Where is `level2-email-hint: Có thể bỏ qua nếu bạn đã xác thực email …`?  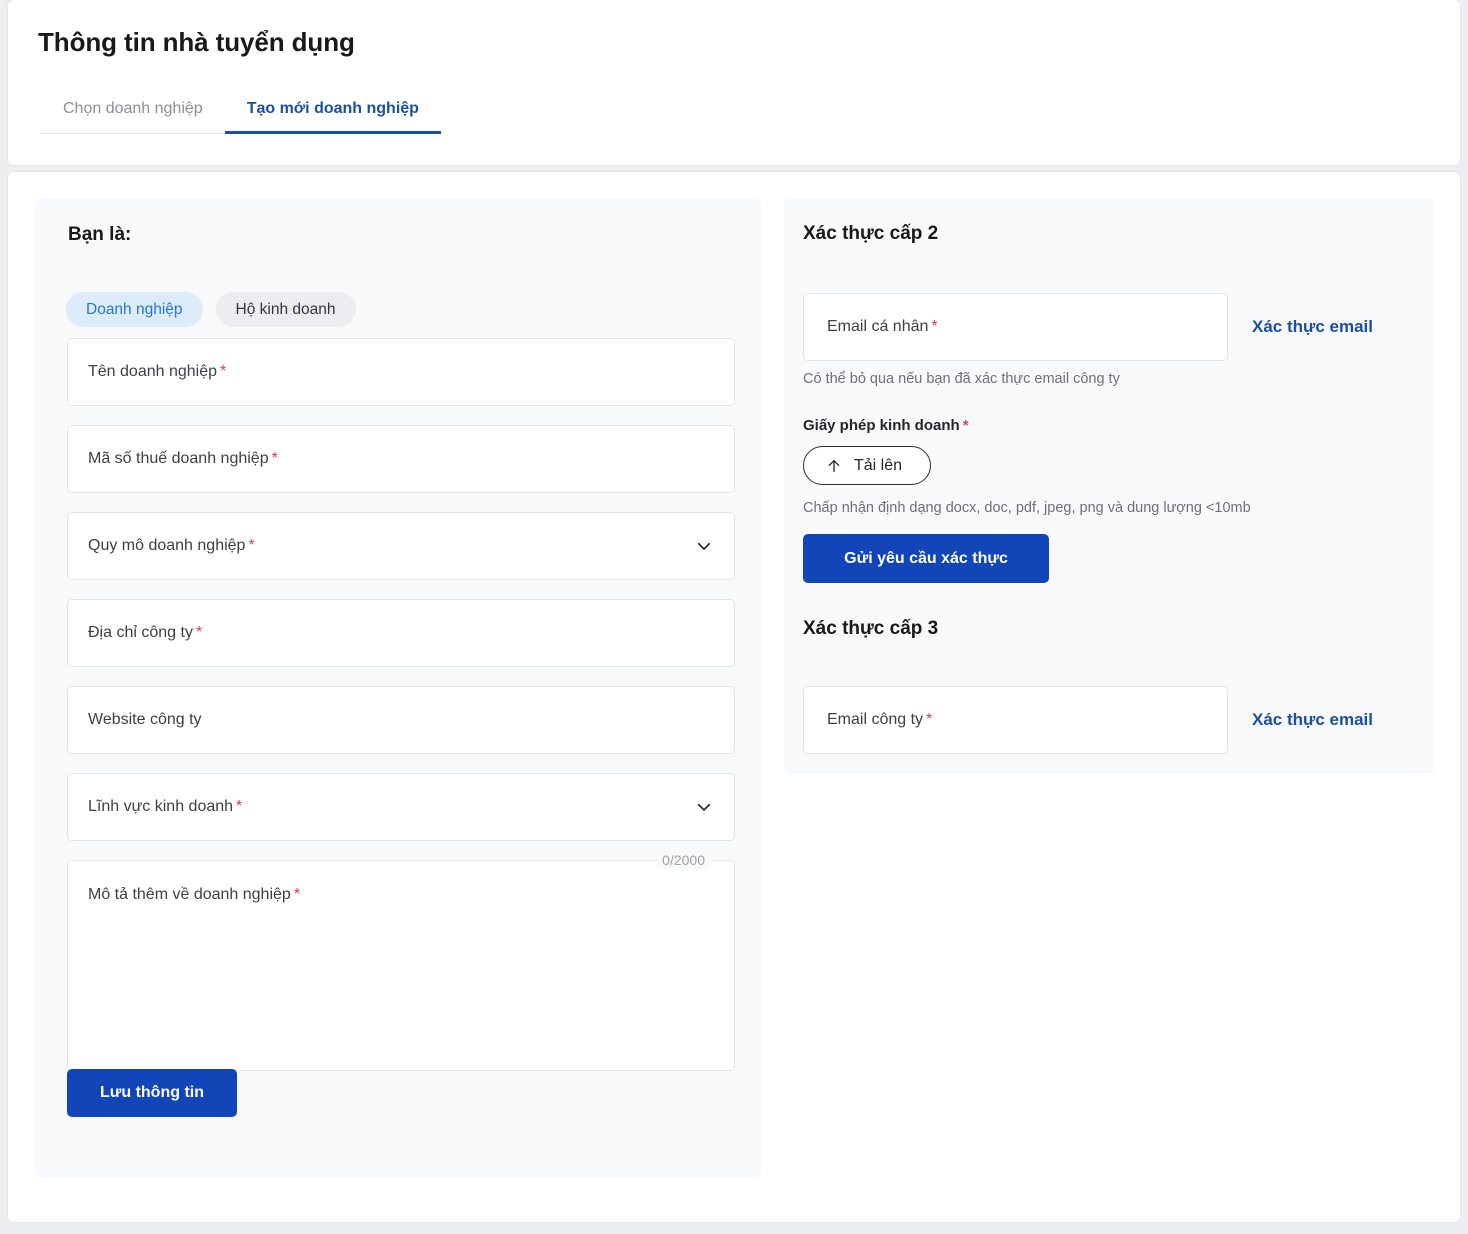 level2-email-hint: Có thể bỏ qua nếu bạn đã xác thực email … is located at coordinates (961, 379).